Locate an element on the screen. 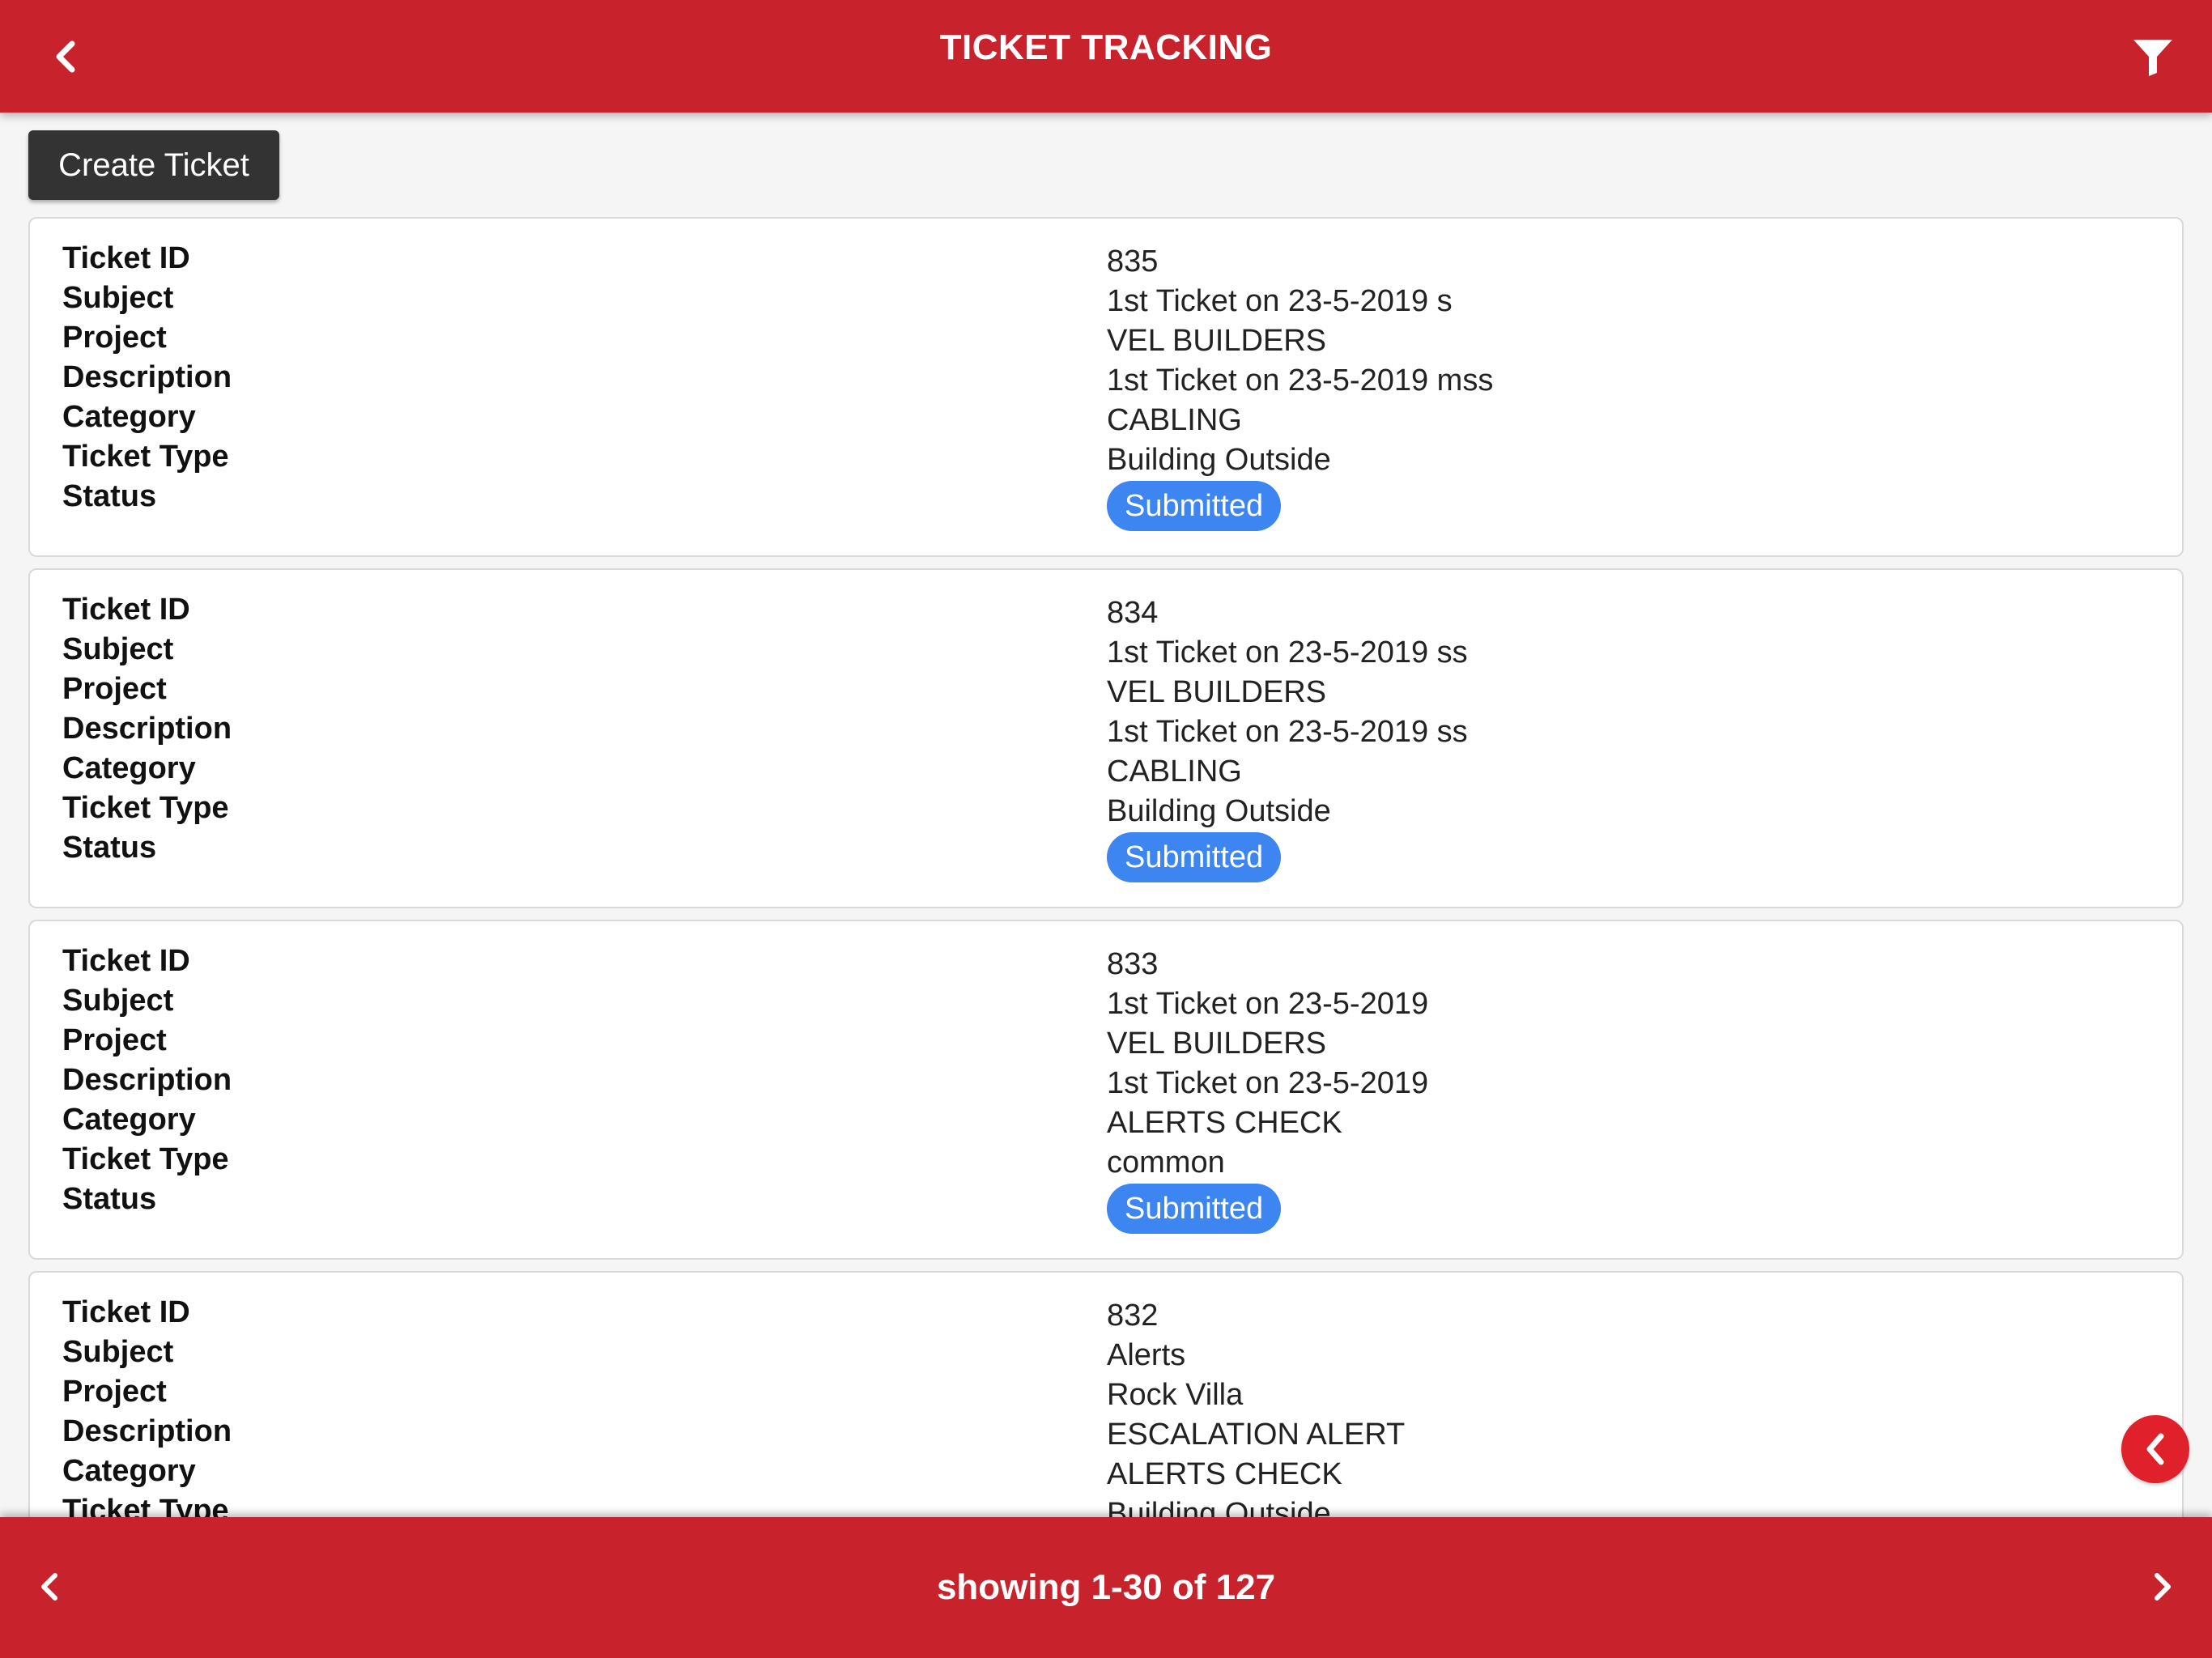 Image resolution: width=2212 pixels, height=1658 pixels. subject-value: Alerts is located at coordinates (1146, 1355).